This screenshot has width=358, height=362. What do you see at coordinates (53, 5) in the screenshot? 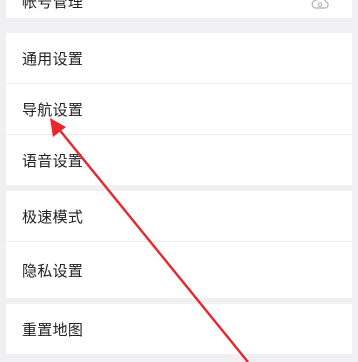
I see `settings-item-label: 帐号管理` at bounding box center [53, 5].